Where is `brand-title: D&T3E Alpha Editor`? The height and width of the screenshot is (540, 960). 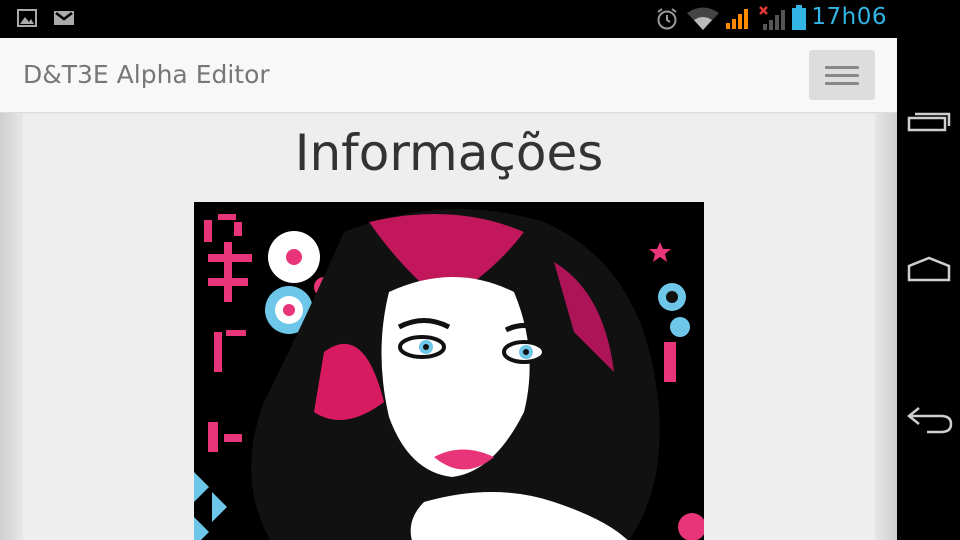 brand-title: D&T3E Alpha Editor is located at coordinates (146, 74).